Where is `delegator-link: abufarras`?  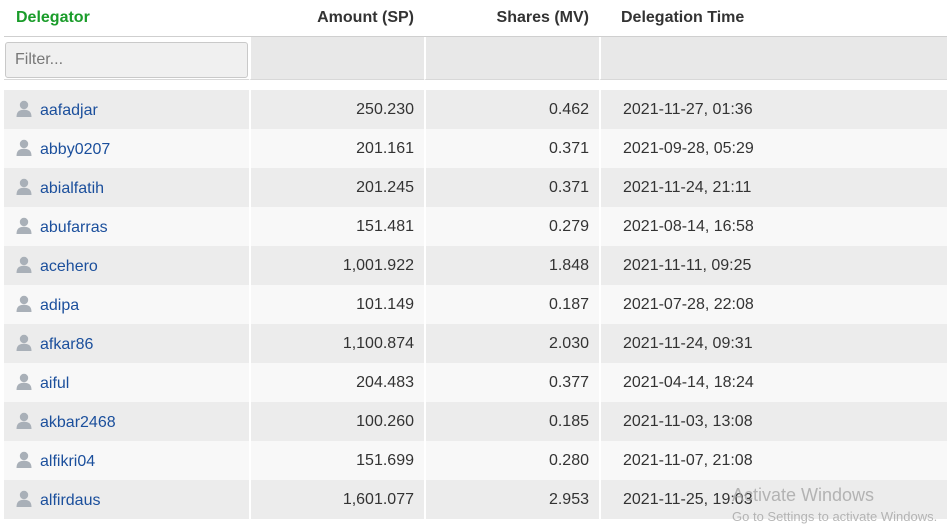 delegator-link: abufarras is located at coordinates (74, 227).